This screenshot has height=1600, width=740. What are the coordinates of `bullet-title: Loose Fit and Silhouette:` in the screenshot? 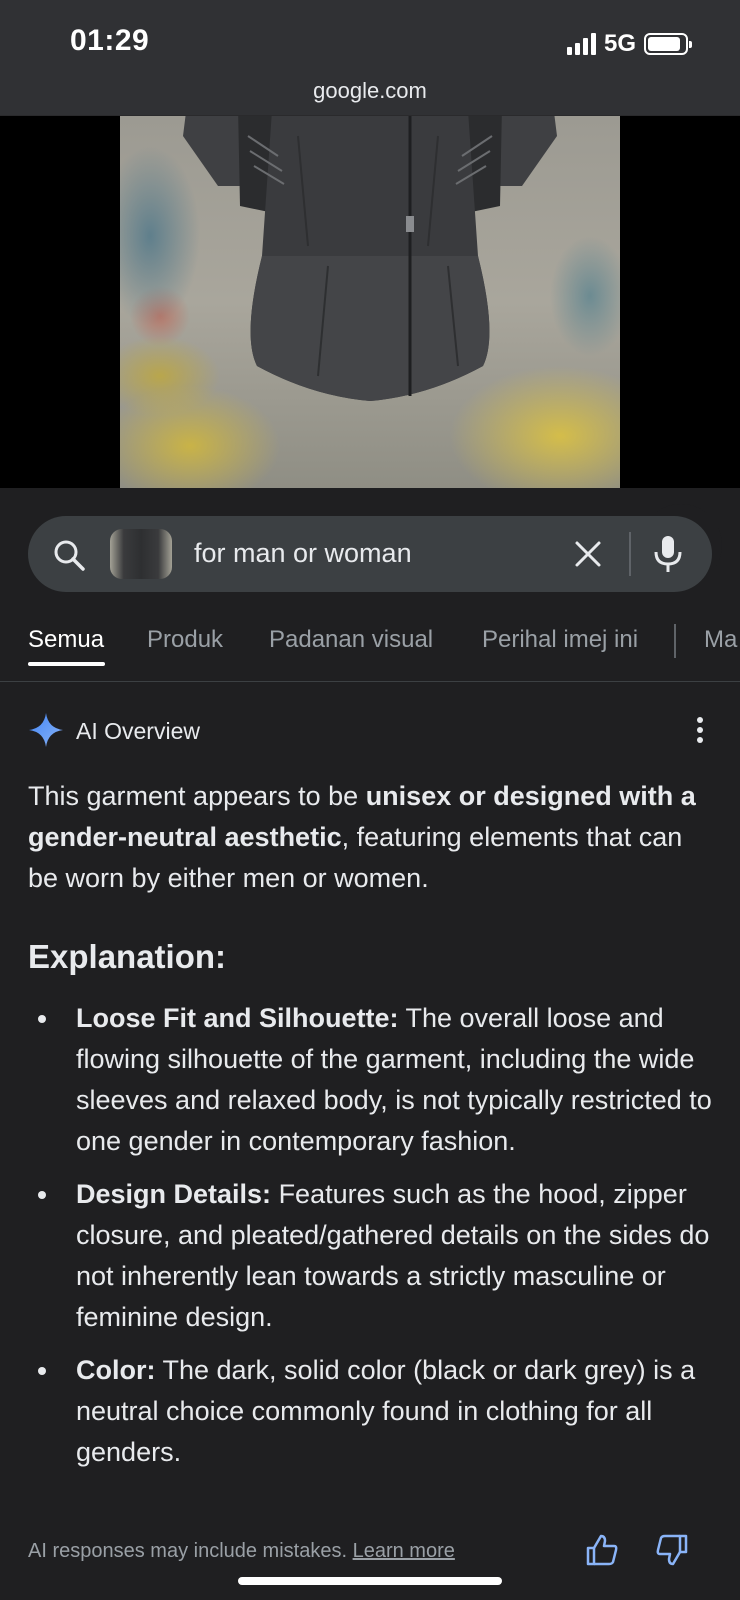 It's located at (237, 1018).